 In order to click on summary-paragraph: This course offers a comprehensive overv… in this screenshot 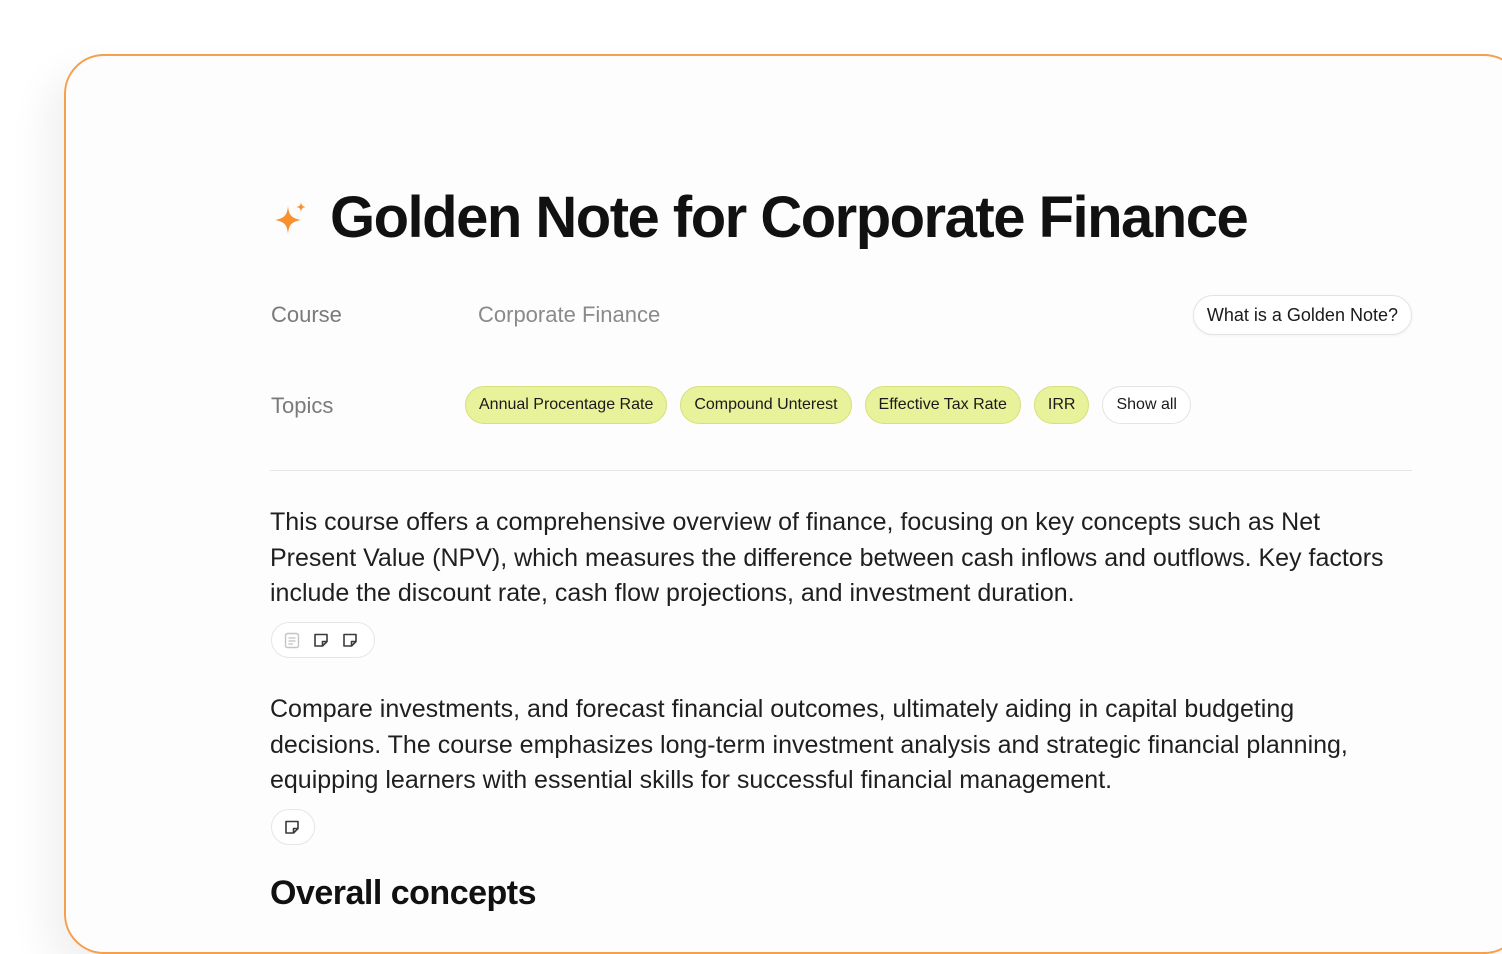, I will do `click(827, 557)`.